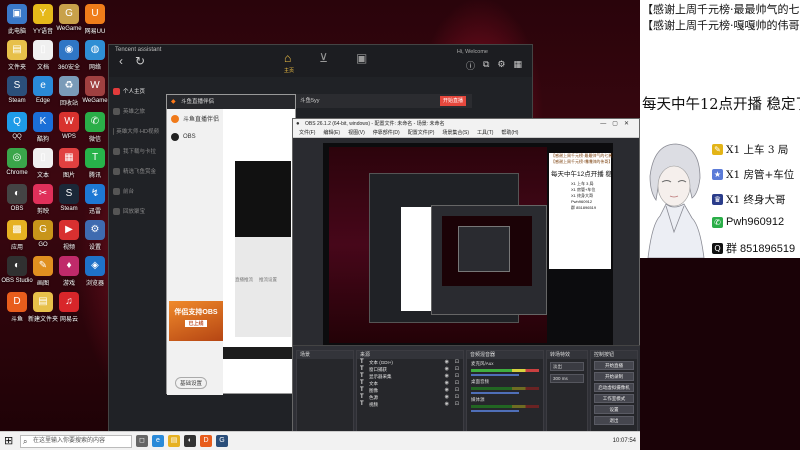 The image size is (800, 450). I want to click on start-live-button: 开始直播, so click(452, 101).